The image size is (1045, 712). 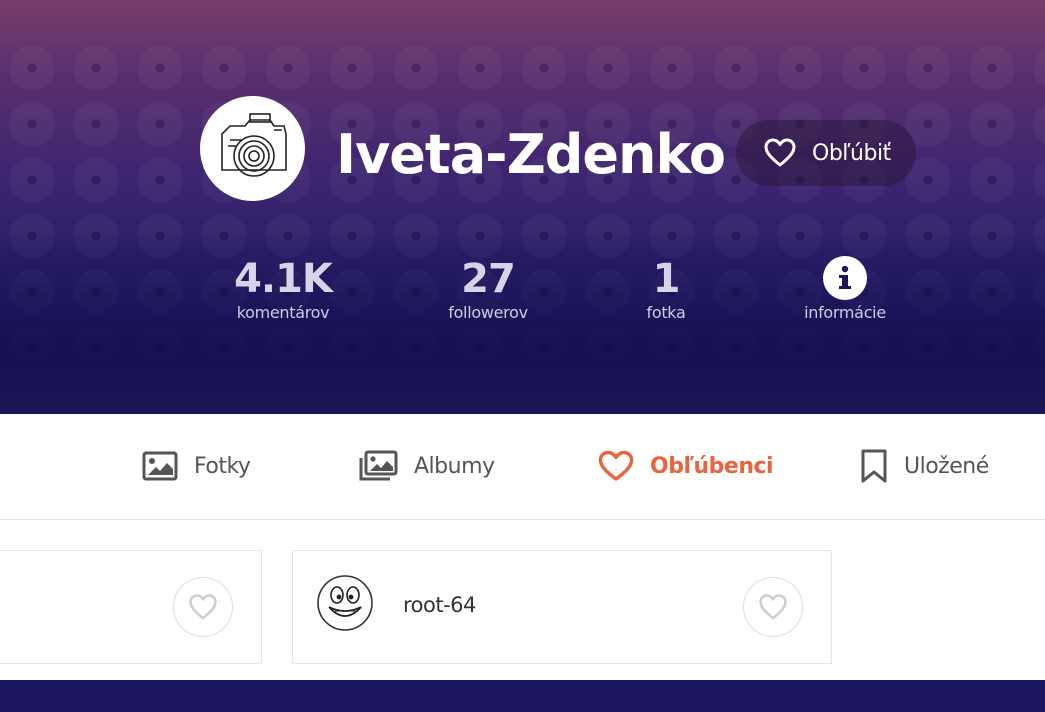 What do you see at coordinates (874, 466) in the screenshot?
I see `bookmark-icon` at bounding box center [874, 466].